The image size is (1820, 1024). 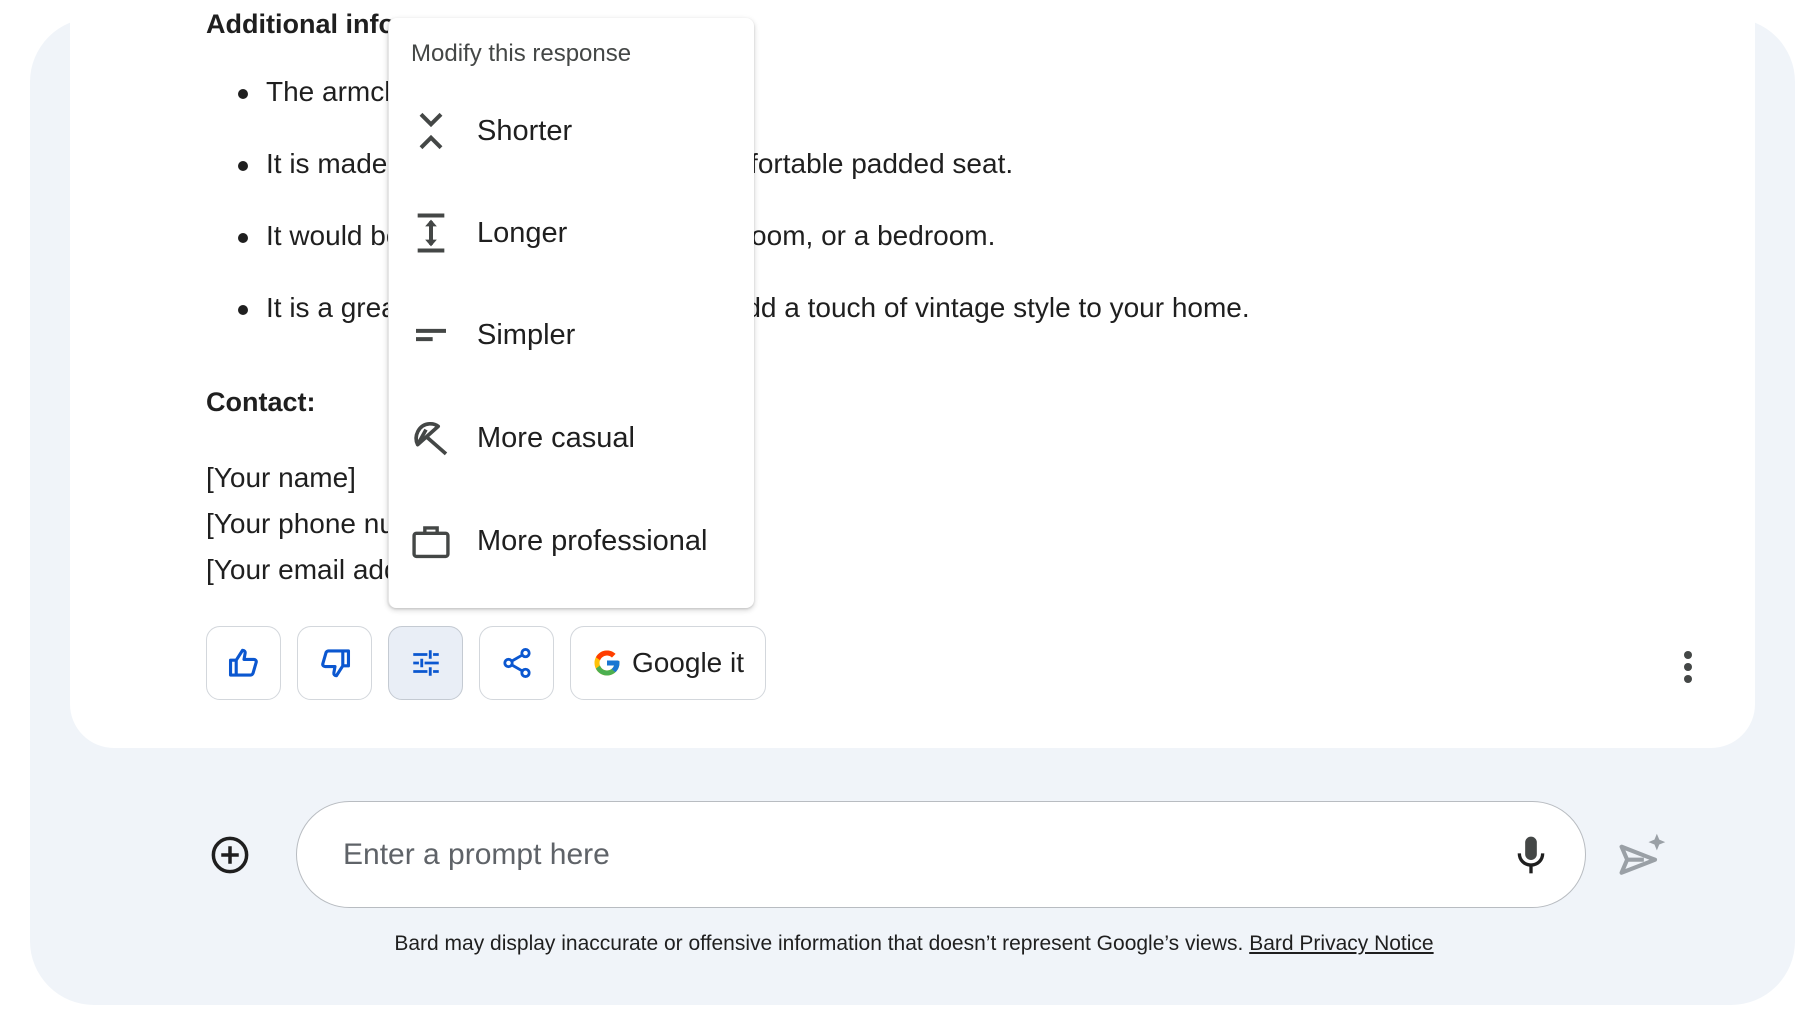 I want to click on thumbs-down-icon, so click(x=335, y=663).